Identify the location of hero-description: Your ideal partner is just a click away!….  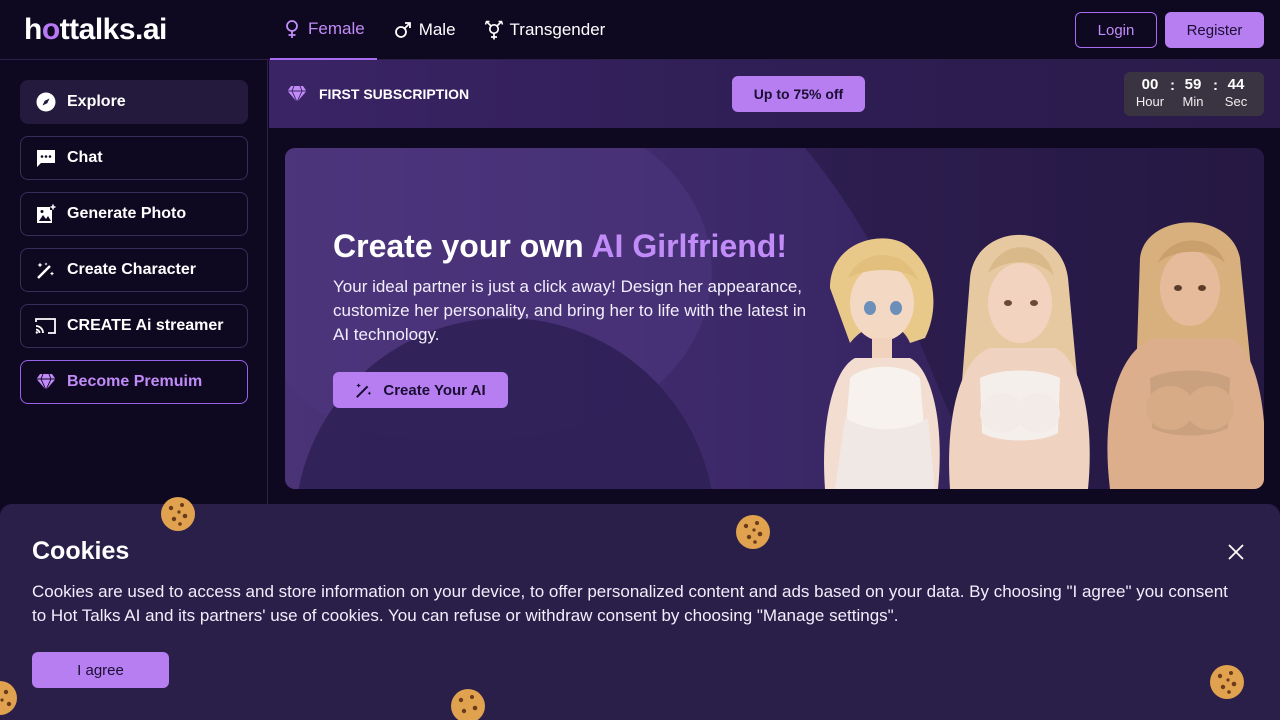
(570, 310).